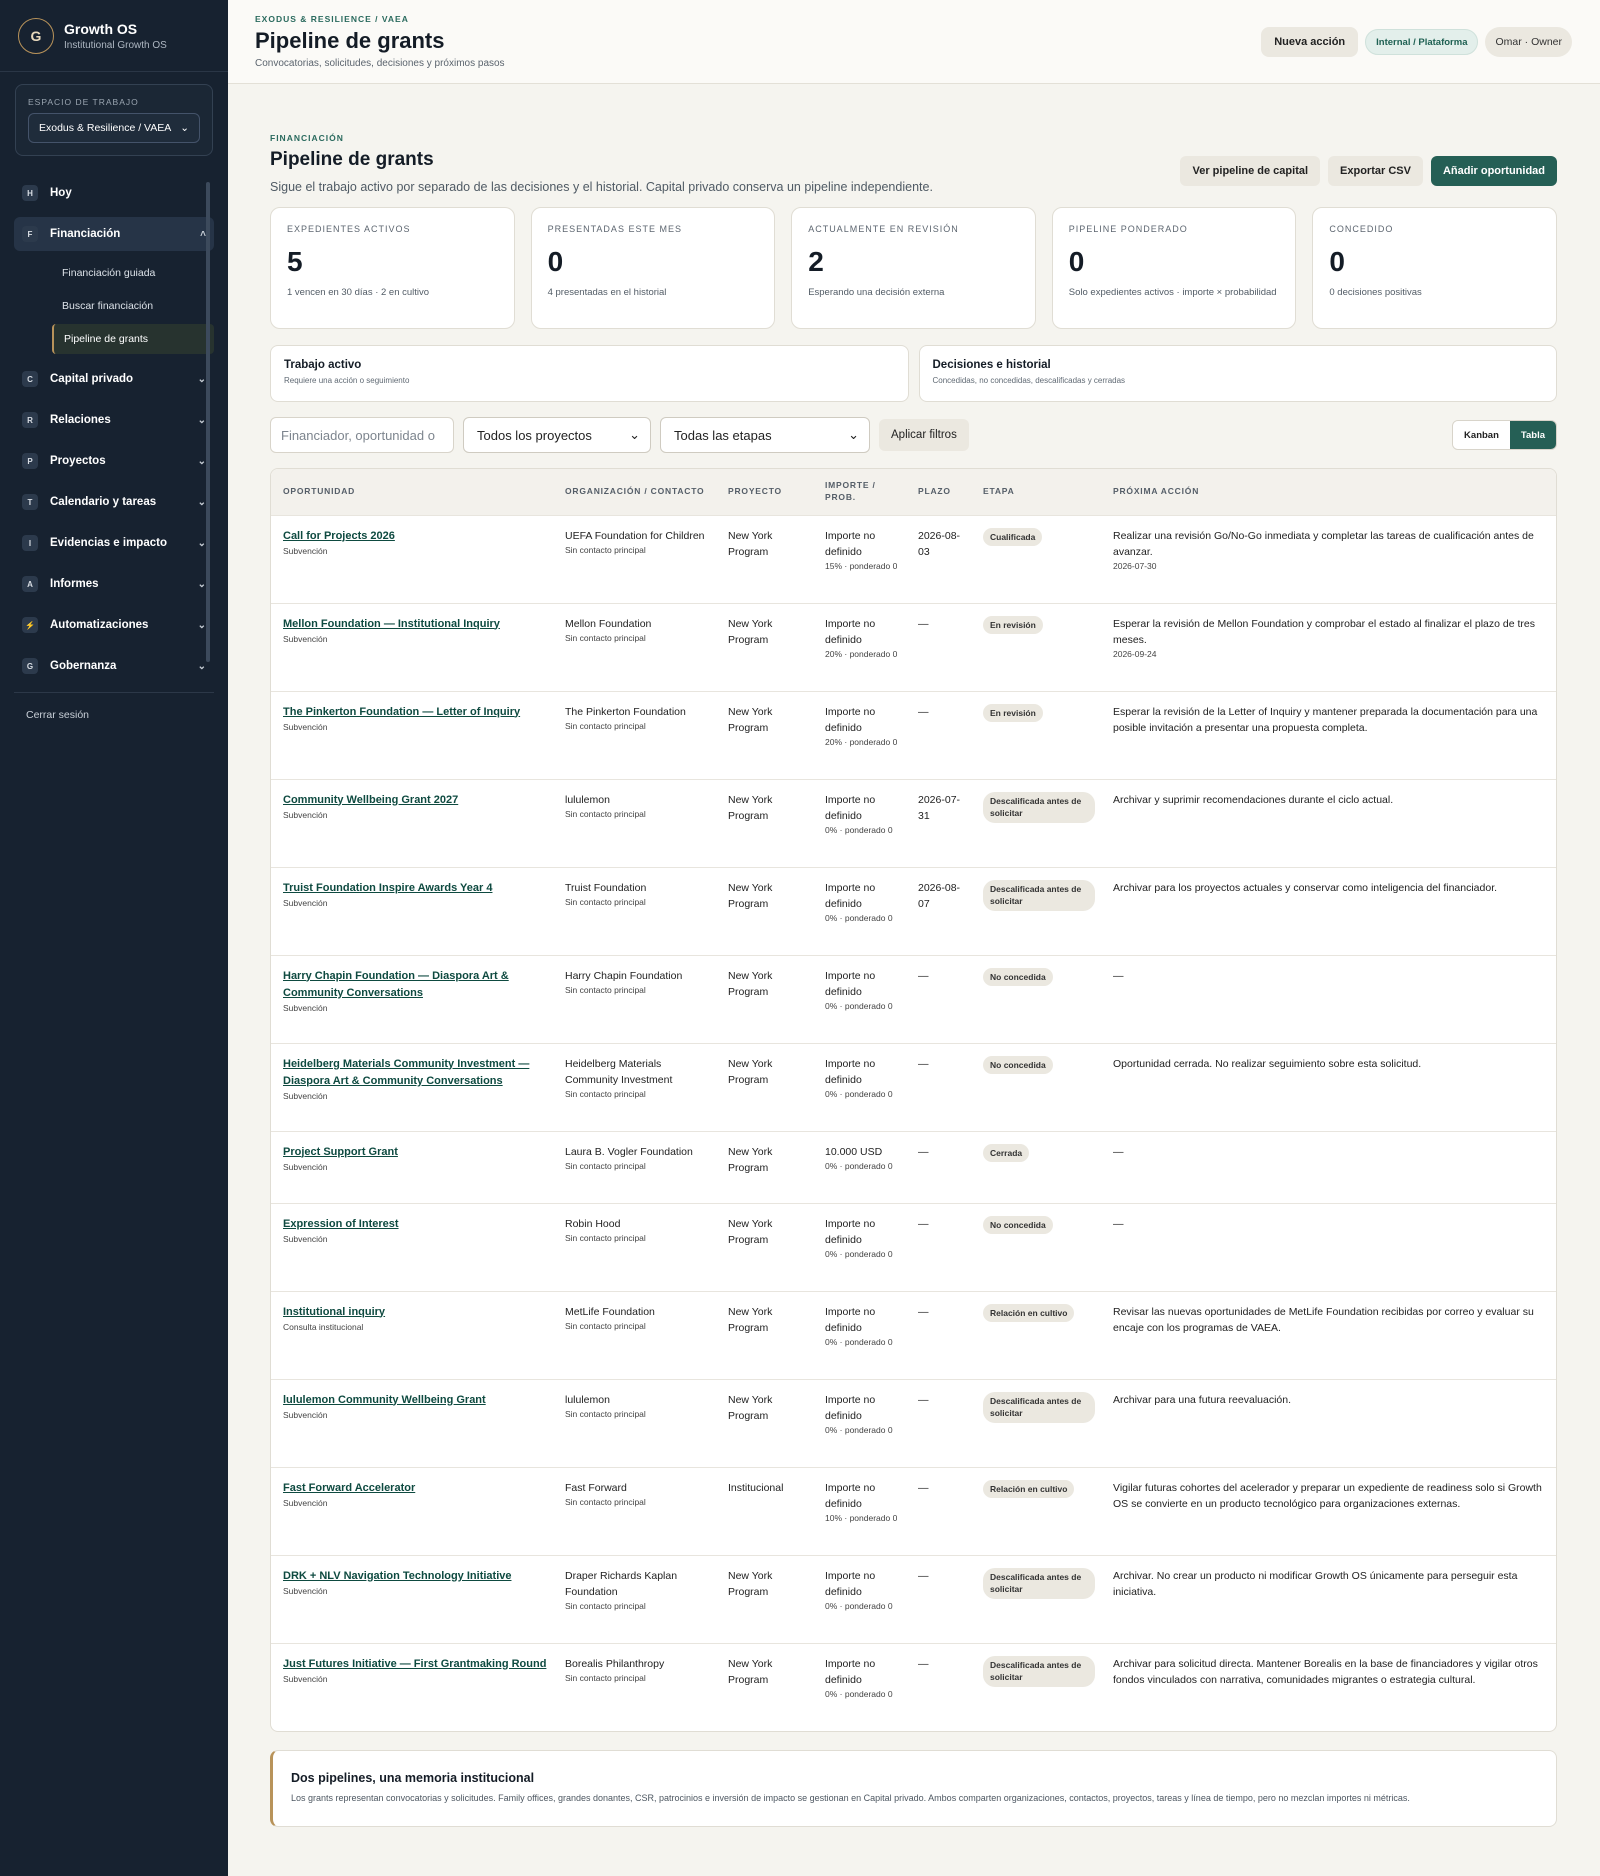 The height and width of the screenshot is (1876, 1600). What do you see at coordinates (634, 1246) in the screenshot?
I see `organization-cell: Robin Hood Sin contacto principal` at bounding box center [634, 1246].